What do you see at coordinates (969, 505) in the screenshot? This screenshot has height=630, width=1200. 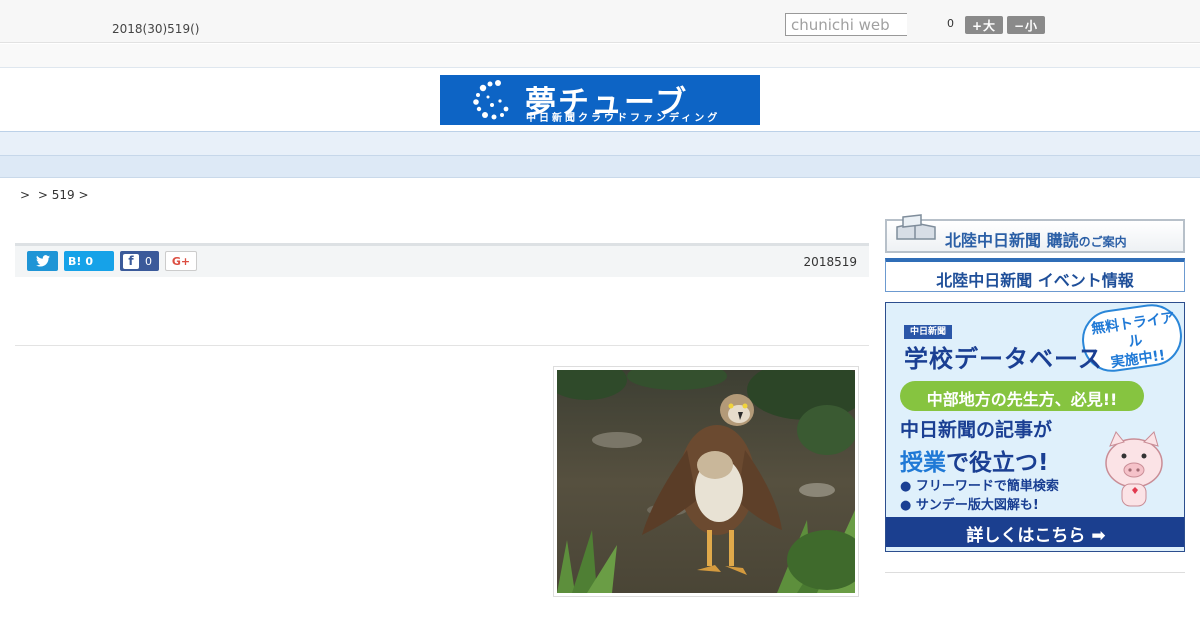 I see `ad-bullet-2: ● サンデー版大図解も!` at bounding box center [969, 505].